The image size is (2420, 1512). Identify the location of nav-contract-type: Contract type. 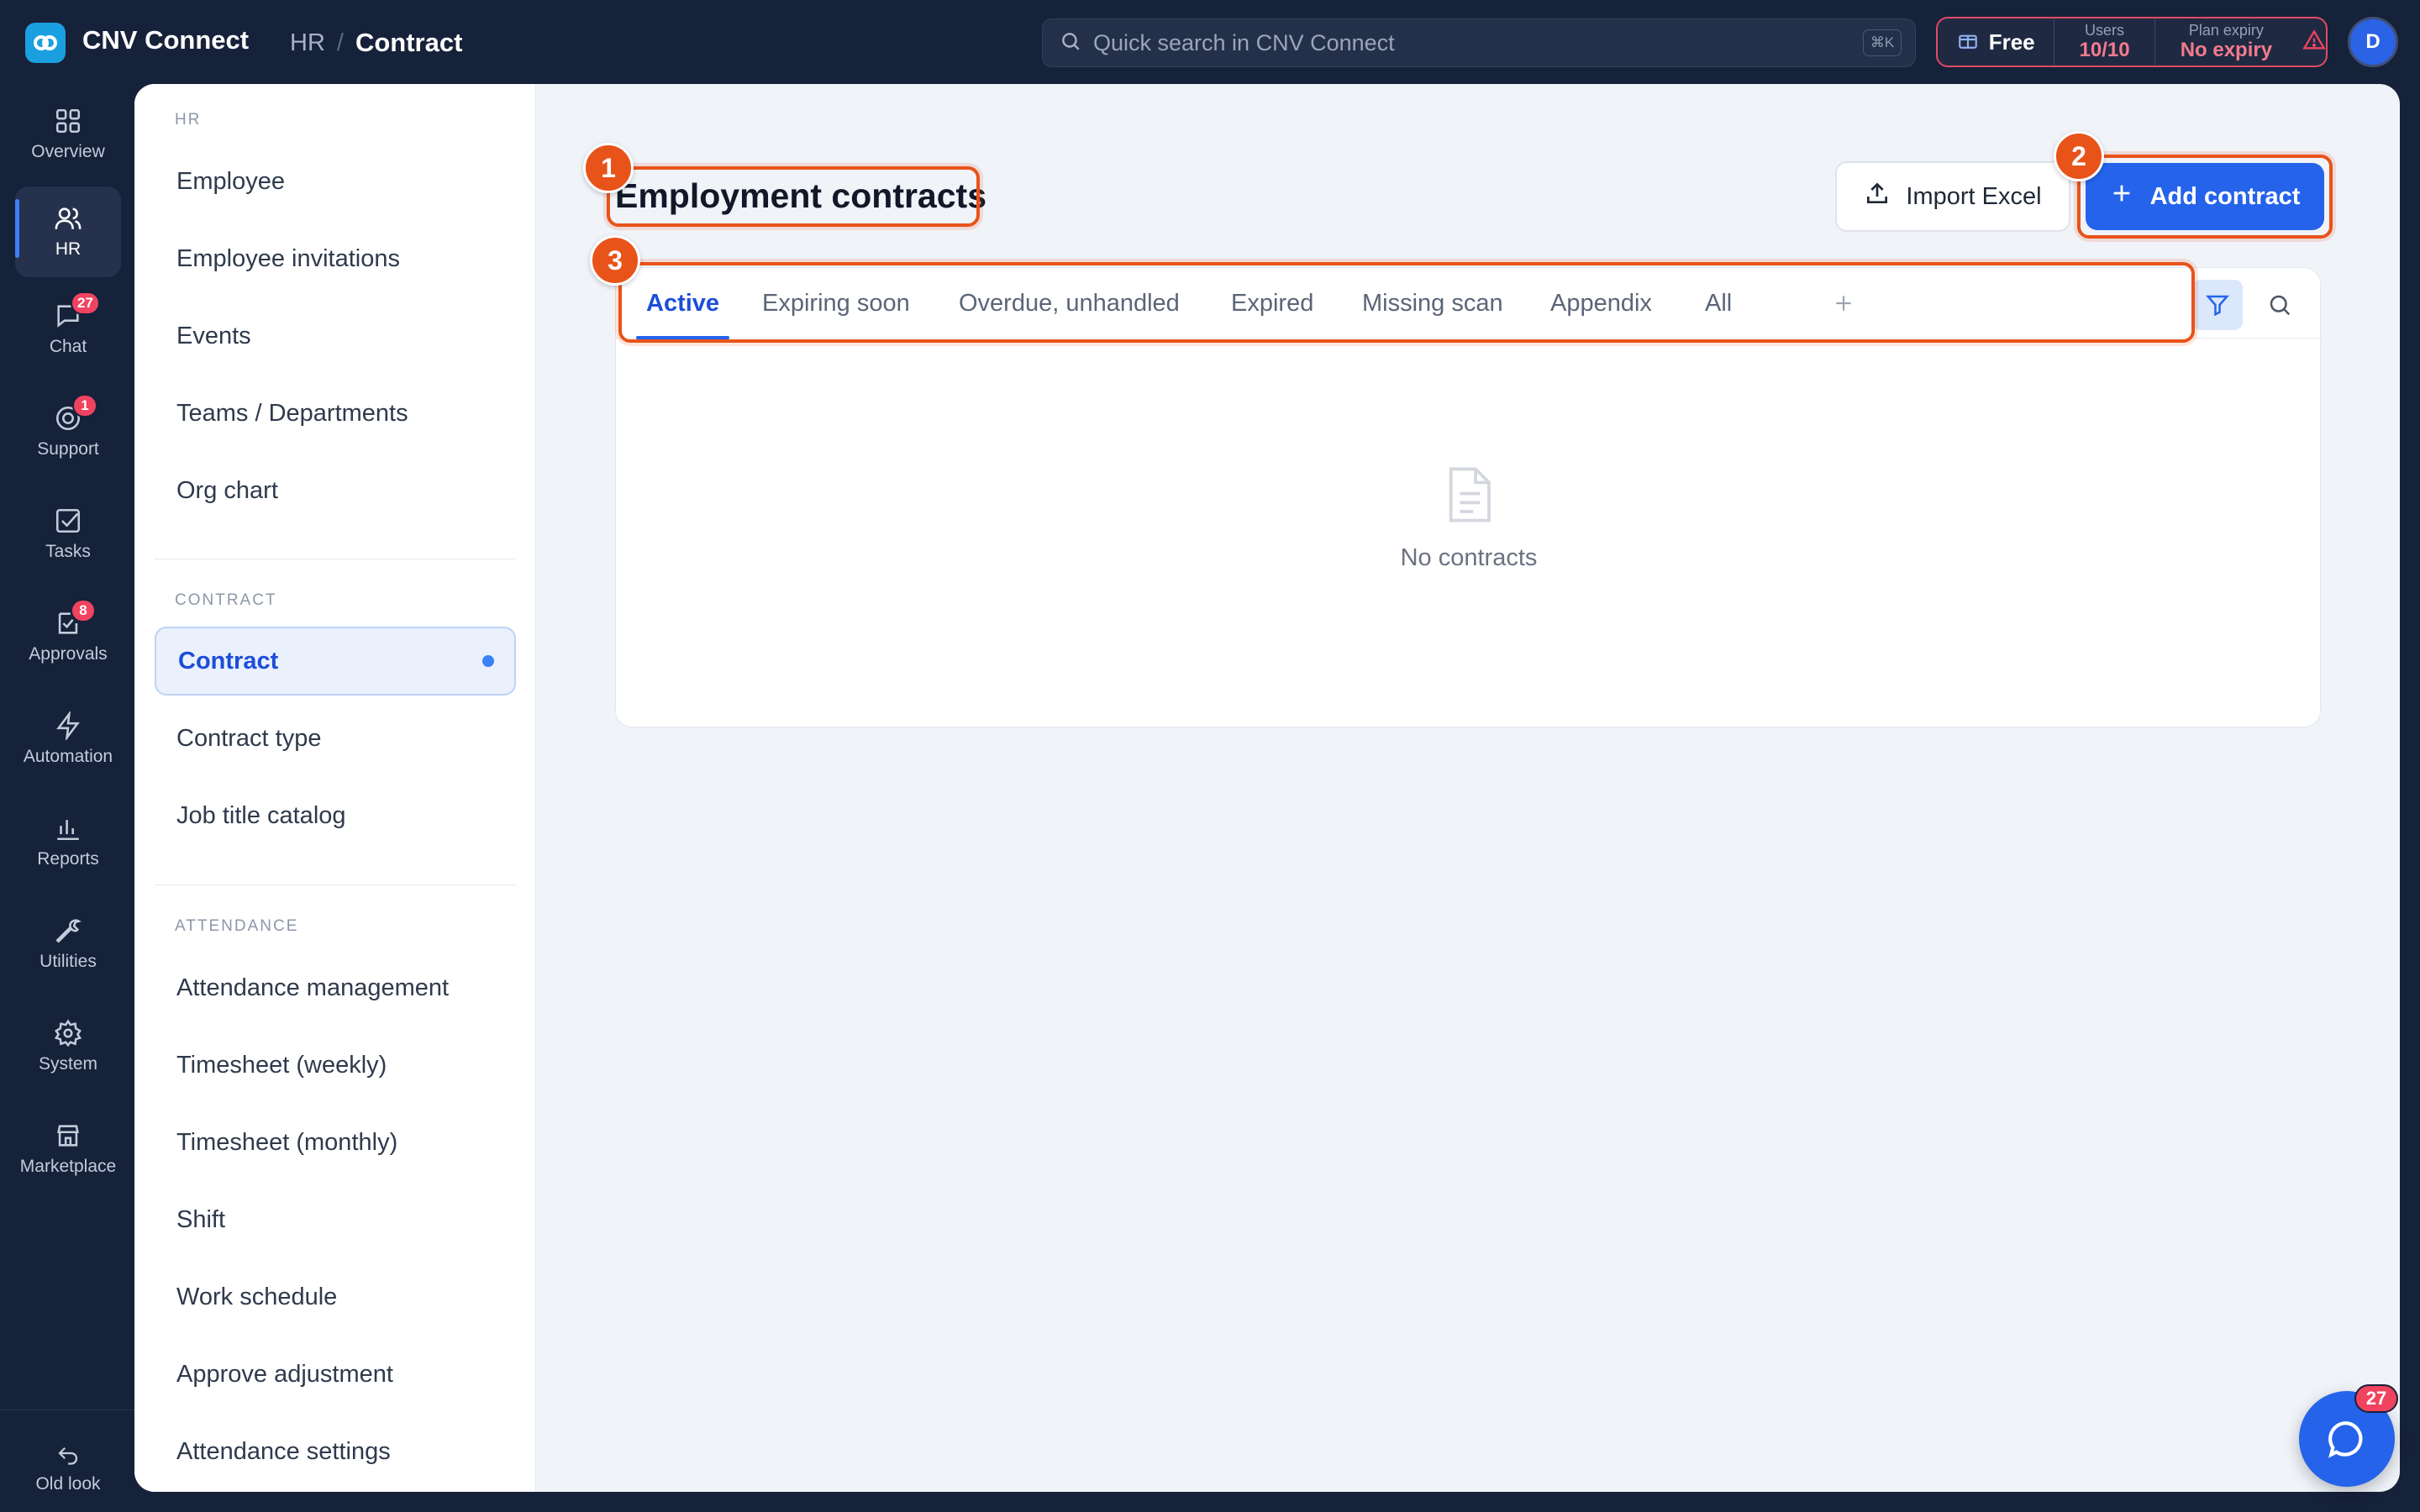
(336, 738).